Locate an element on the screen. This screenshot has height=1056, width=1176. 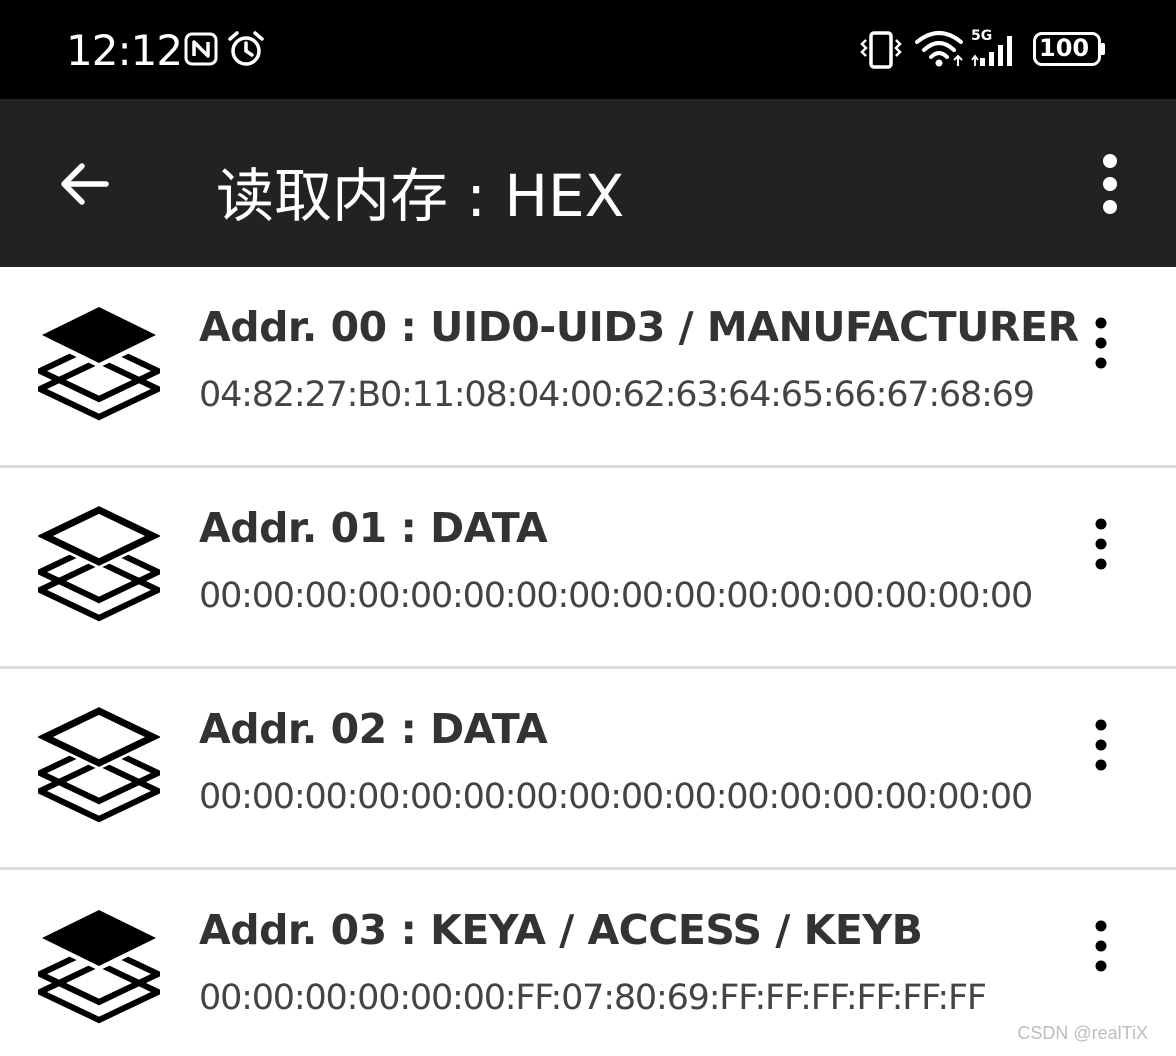
back-button is located at coordinates (85, 184).